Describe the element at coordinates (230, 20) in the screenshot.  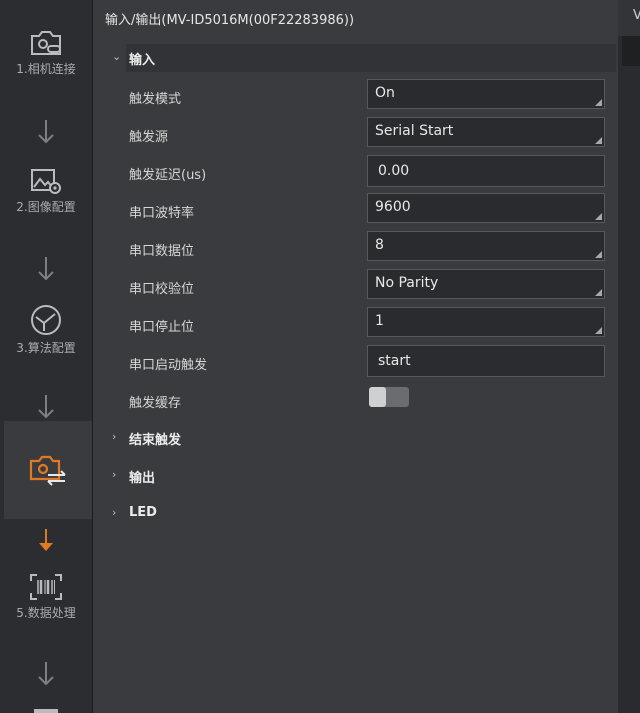
I see `panel-title: 输入/输出(MV-ID5016M(00F22283986))` at that location.